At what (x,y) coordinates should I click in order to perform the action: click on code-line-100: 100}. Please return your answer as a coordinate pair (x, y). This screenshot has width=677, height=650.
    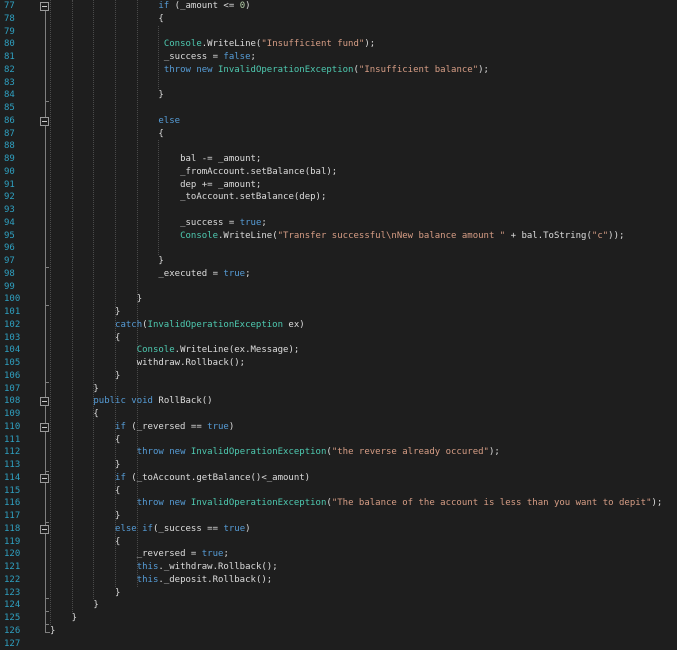
    Looking at the image, I should click on (338, 299).